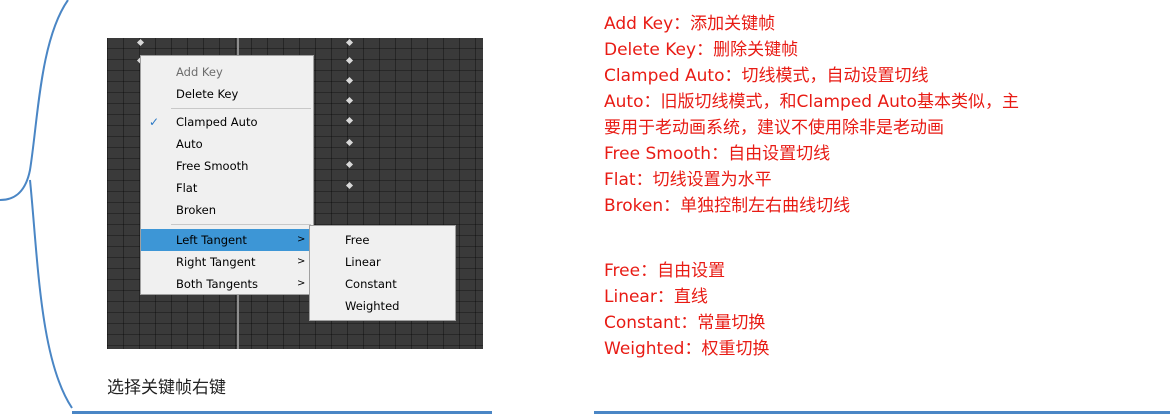 The width and height of the screenshot is (1170, 418). I want to click on note-line: Auto：旧版切线模式，和Clamped Auto基本类似，主, so click(811, 102).